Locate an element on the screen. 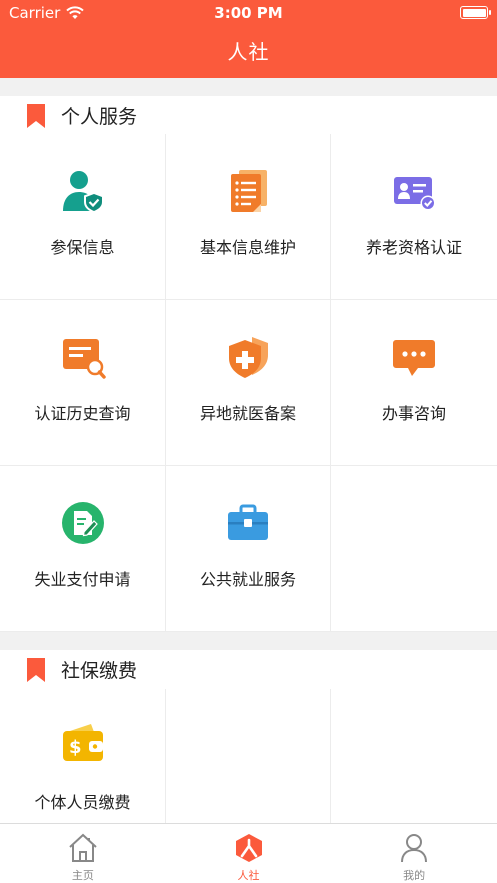 This screenshot has height=883, width=497. service-consultation: 办事咨询 is located at coordinates (414, 383).